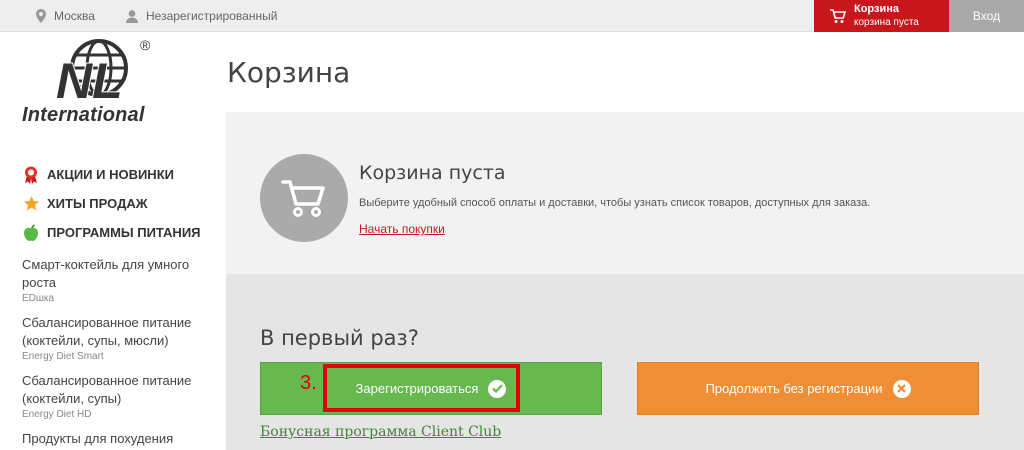  What do you see at coordinates (380, 432) in the screenshot?
I see `client-club-link: Бонусная программа Client Club` at bounding box center [380, 432].